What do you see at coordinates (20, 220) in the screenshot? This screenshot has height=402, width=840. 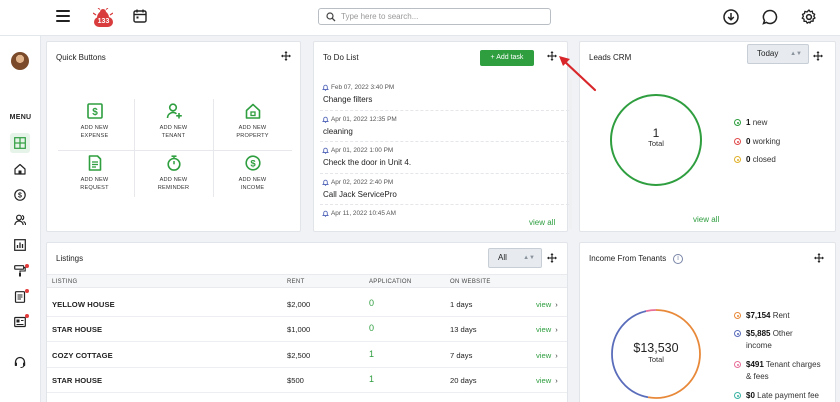 I see `sidebar-item-tenants` at bounding box center [20, 220].